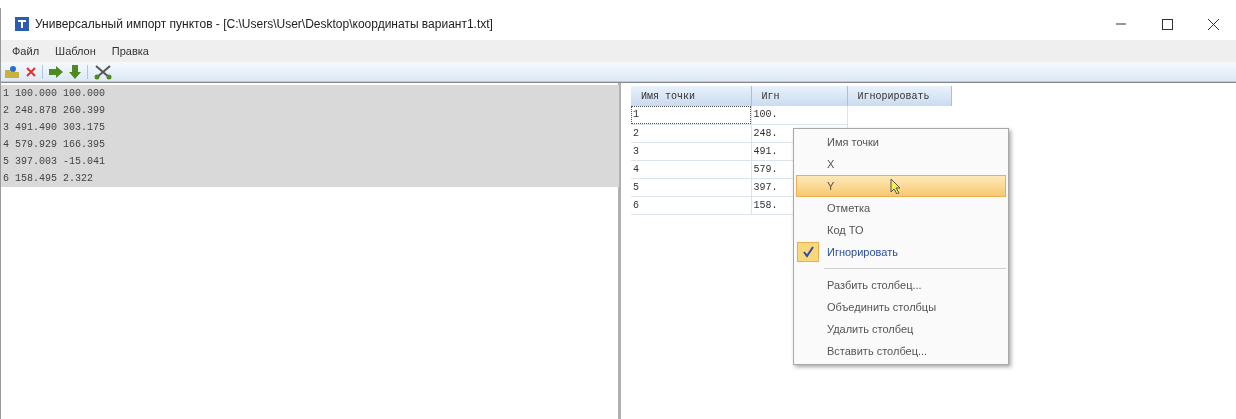 The image size is (1236, 419). What do you see at coordinates (130, 51) in the screenshot?
I see `menu-item: Правка` at bounding box center [130, 51].